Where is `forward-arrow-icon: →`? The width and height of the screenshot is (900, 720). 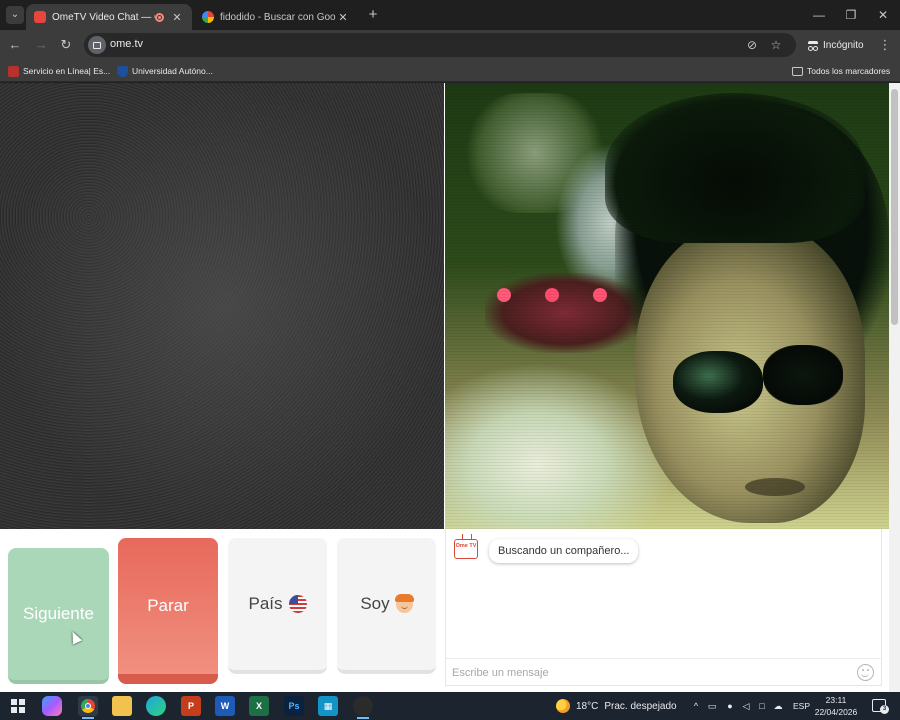 forward-arrow-icon: → is located at coordinates (41, 45).